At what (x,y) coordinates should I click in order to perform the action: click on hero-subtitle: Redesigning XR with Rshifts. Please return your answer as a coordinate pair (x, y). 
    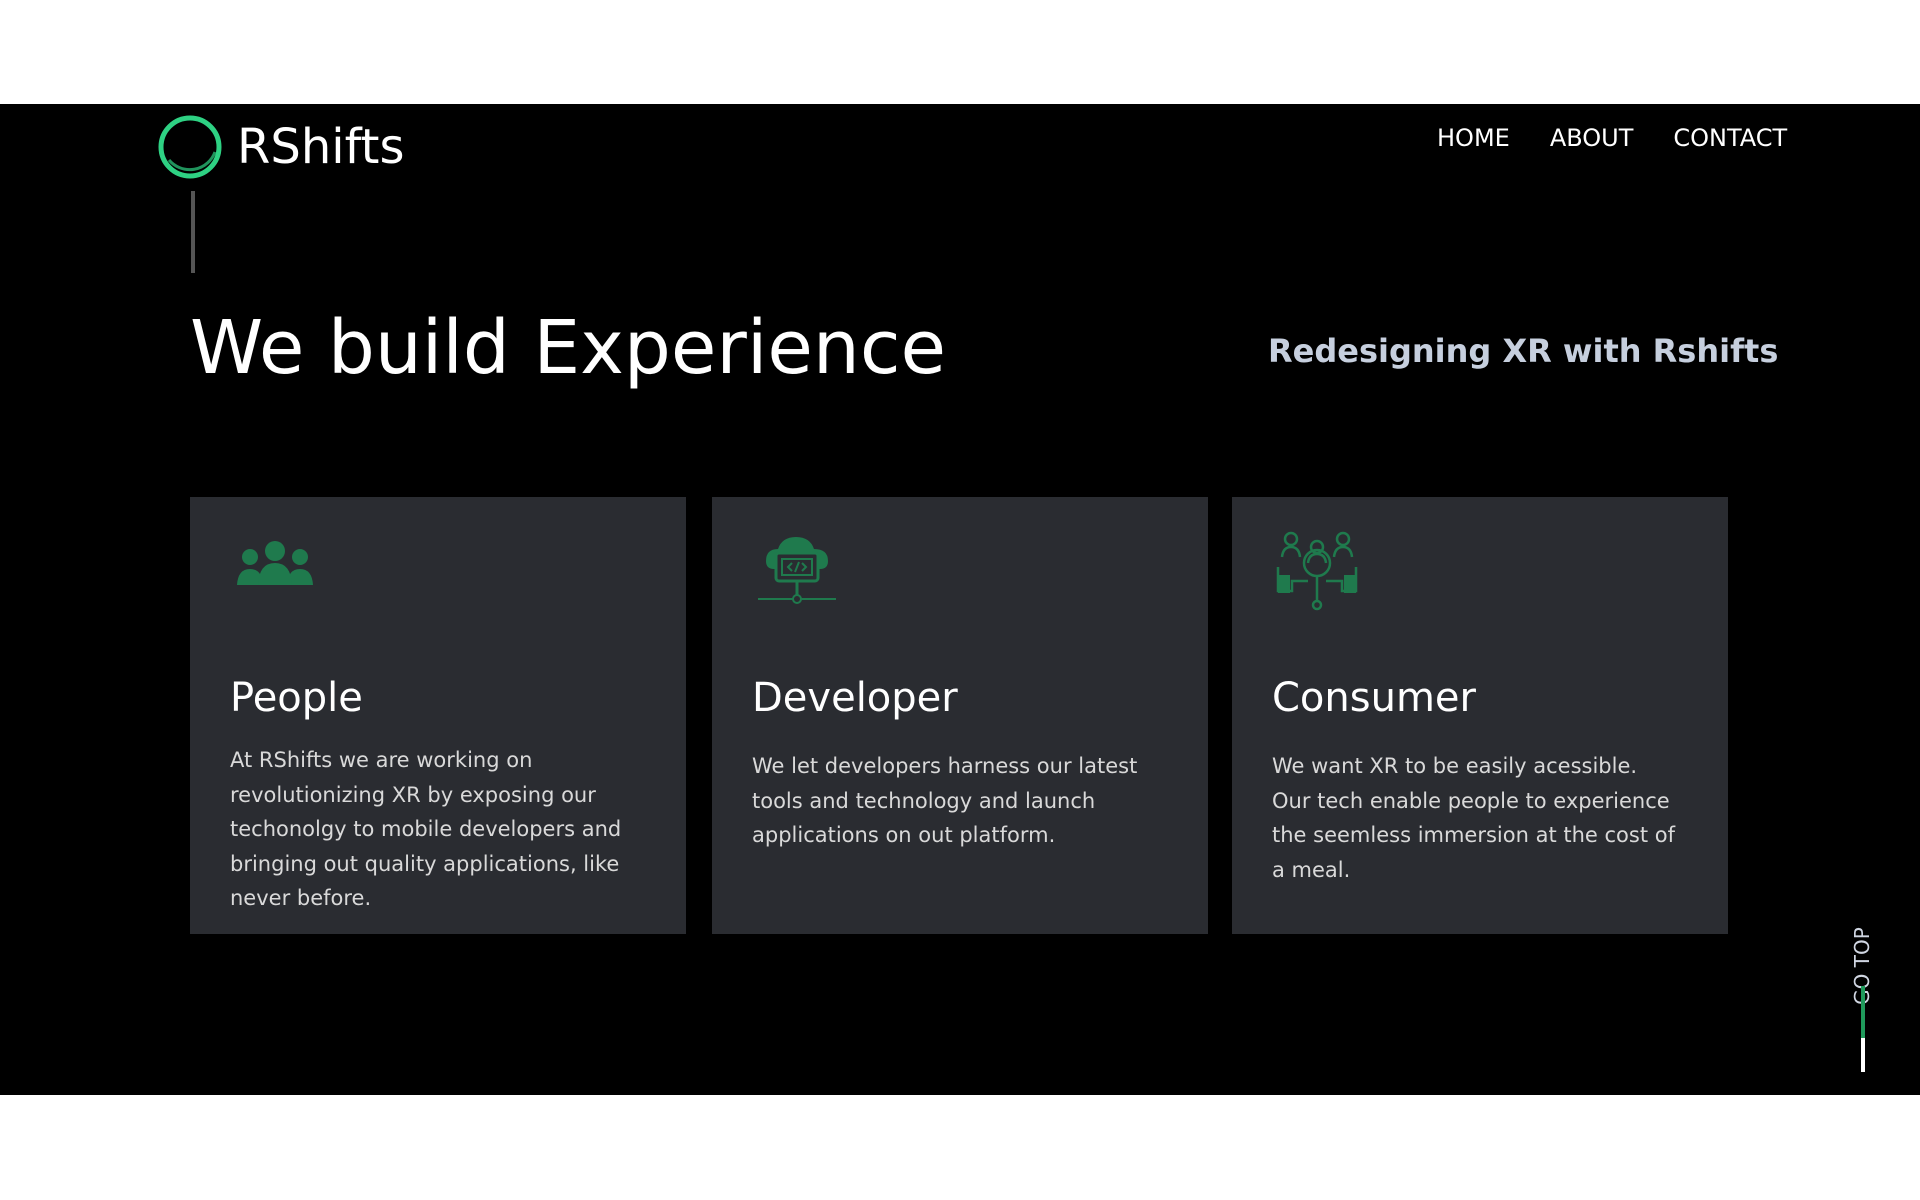
    Looking at the image, I should click on (1523, 351).